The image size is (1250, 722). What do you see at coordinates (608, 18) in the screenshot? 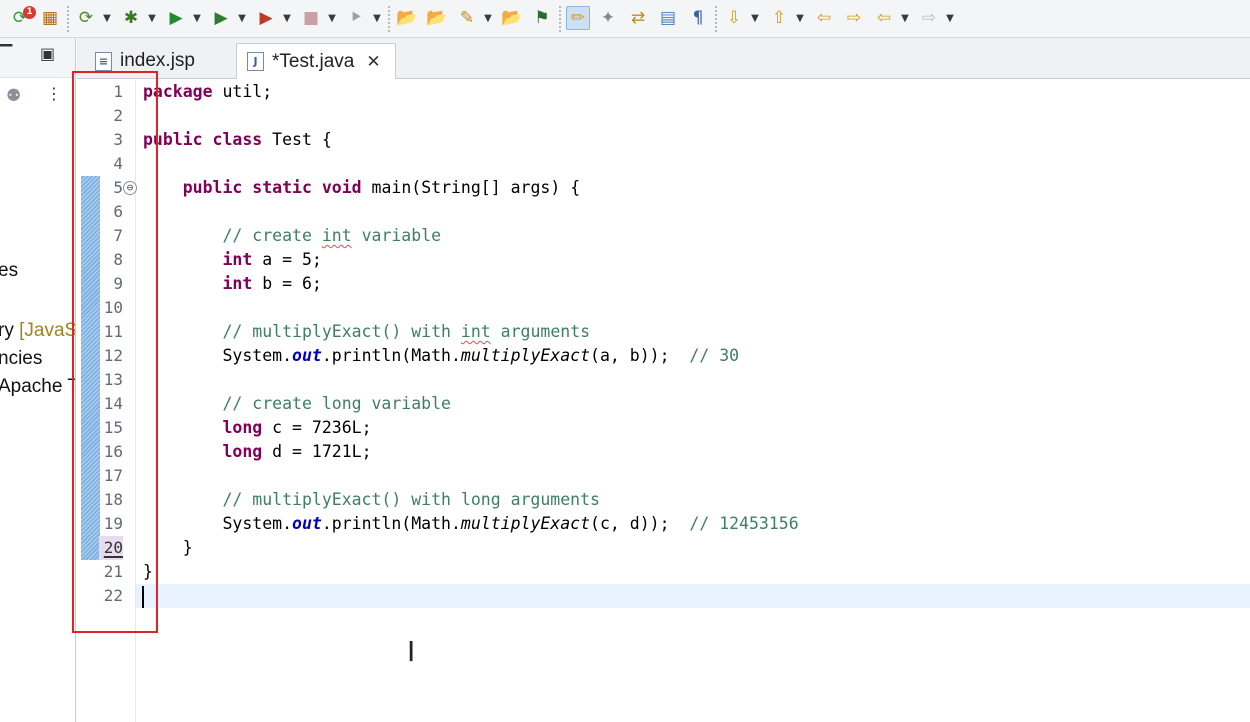
I see `block-selection-icon: ✦` at bounding box center [608, 18].